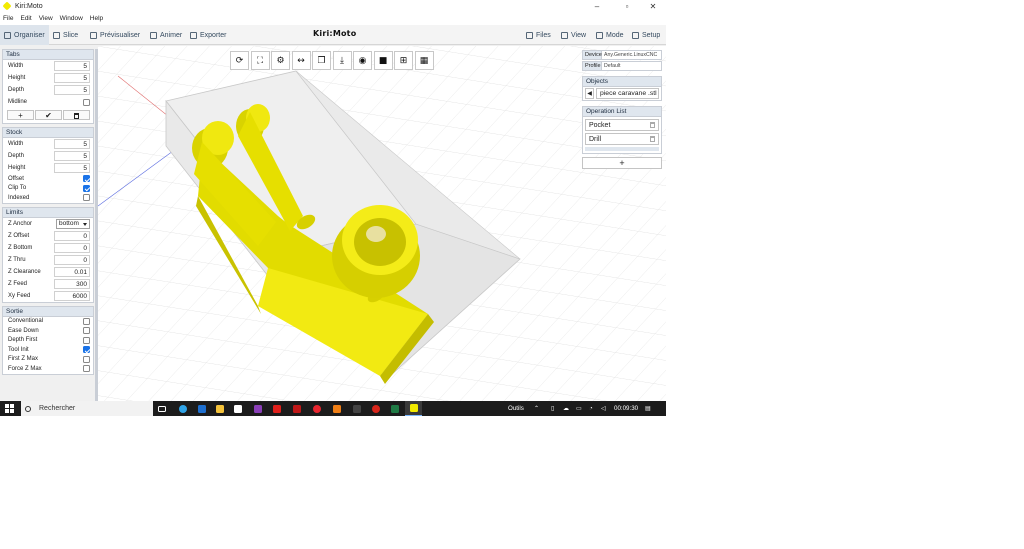 This screenshot has width=1024, height=549. Describe the element at coordinates (72, 235) in the screenshot. I see `z-offset-input: 0` at that location.